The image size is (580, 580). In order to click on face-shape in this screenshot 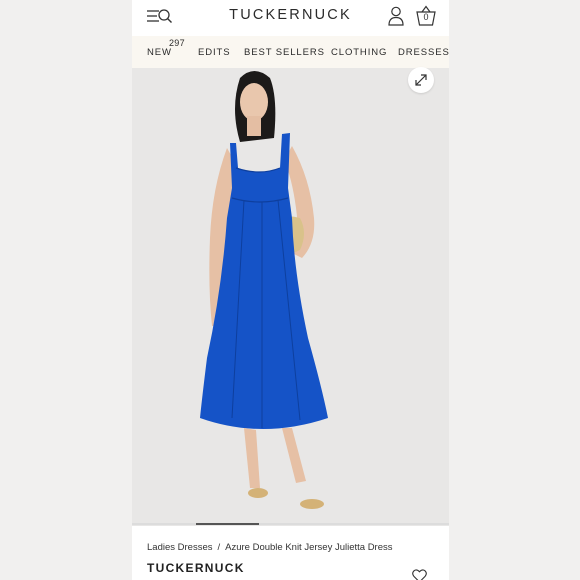, I will do `click(254, 102)`.